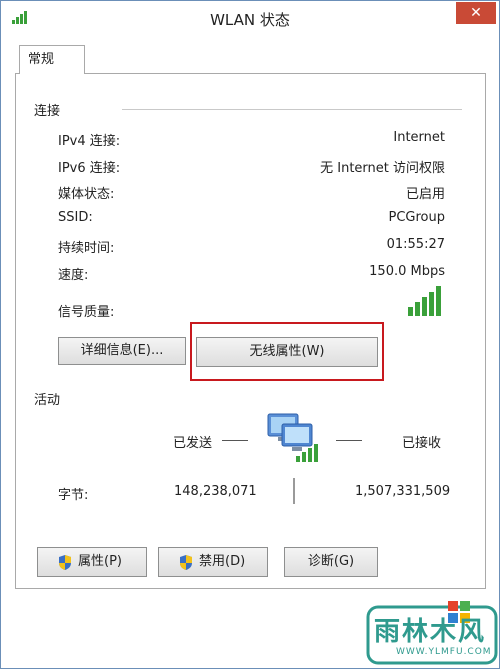  Describe the element at coordinates (47, 111) in the screenshot. I see `connection-section-label: 连接` at that location.